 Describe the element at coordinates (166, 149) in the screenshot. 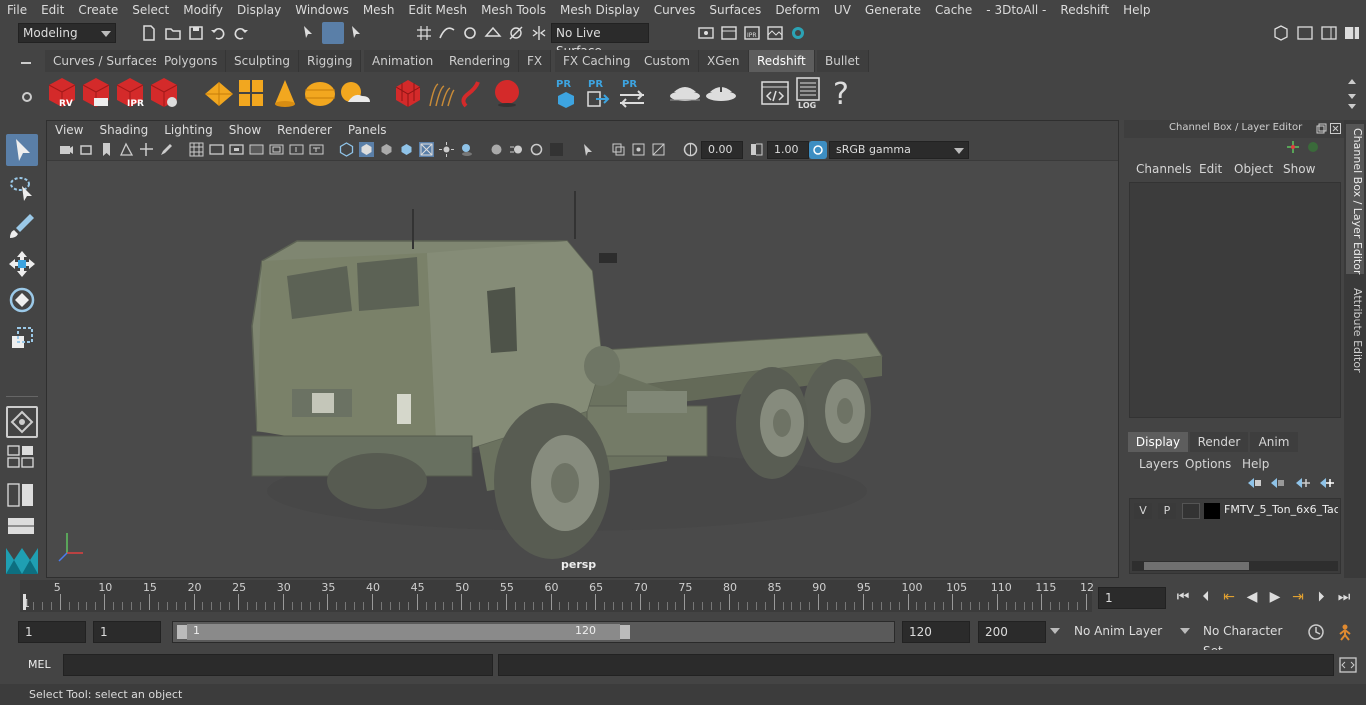

I see `grease-pencil-icon` at that location.